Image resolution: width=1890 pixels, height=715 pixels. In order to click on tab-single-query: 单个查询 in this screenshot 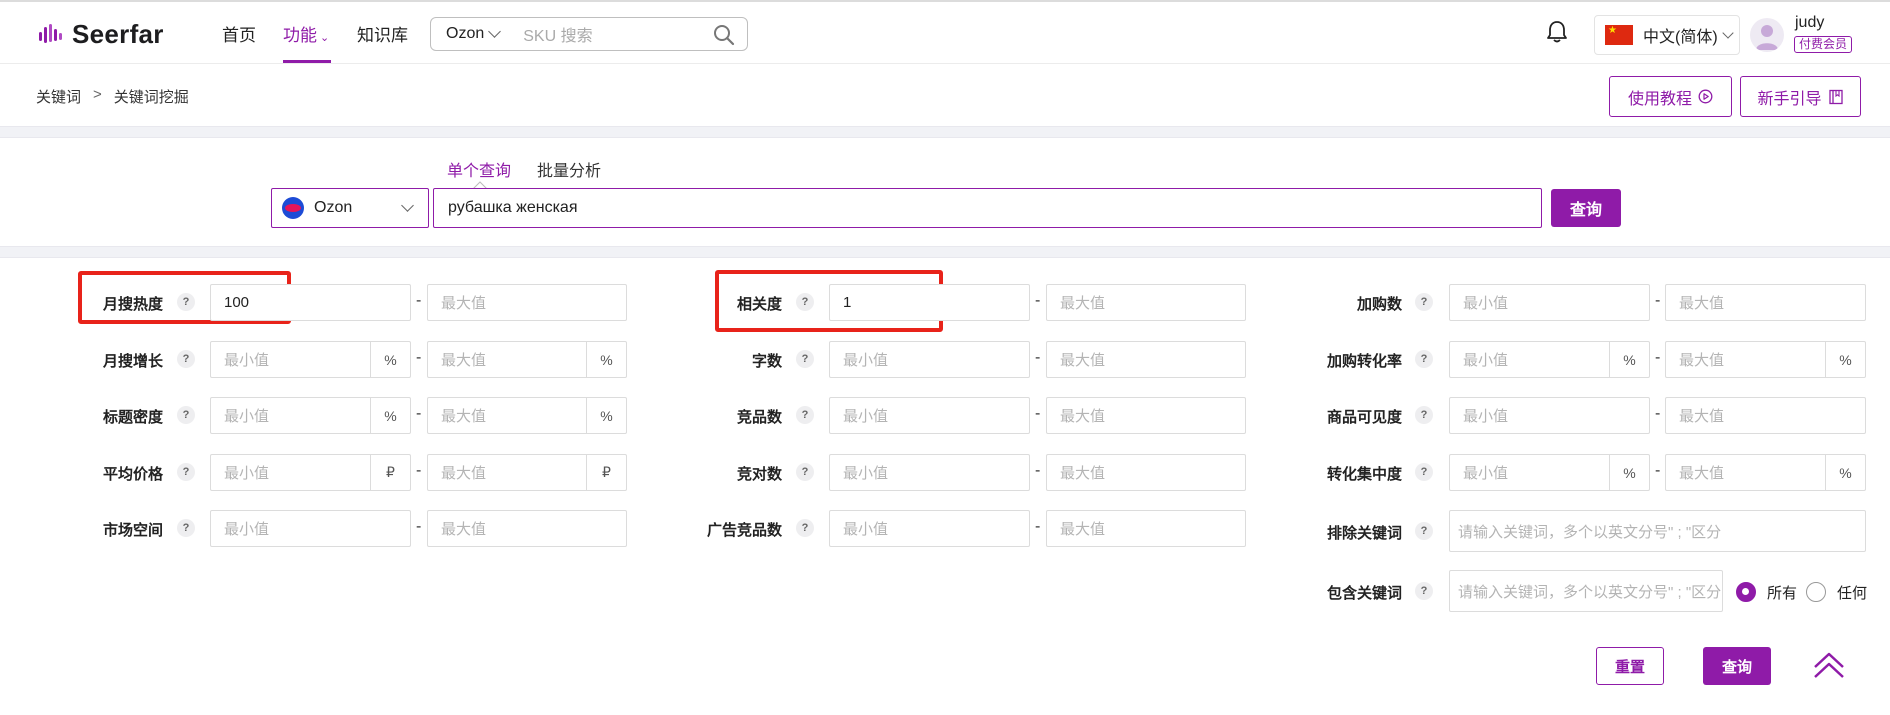, I will do `click(479, 169)`.